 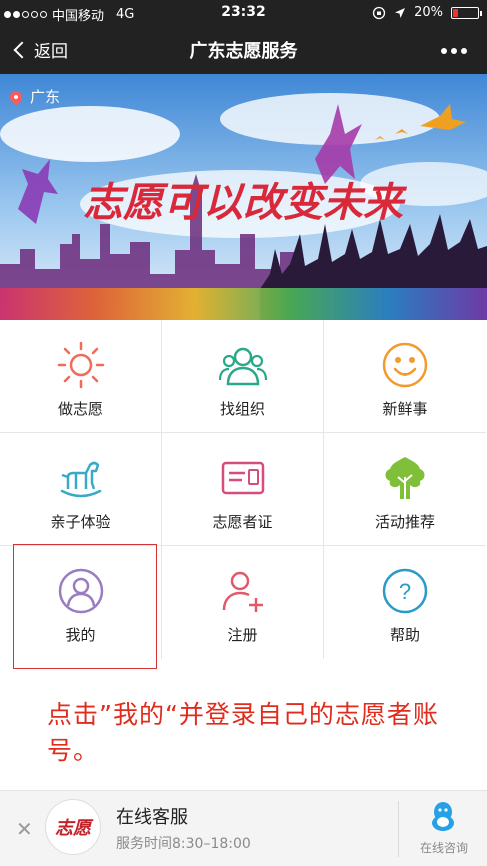 What do you see at coordinates (183, 844) in the screenshot?
I see `service-hours: 服务时间8:30–18:00` at bounding box center [183, 844].